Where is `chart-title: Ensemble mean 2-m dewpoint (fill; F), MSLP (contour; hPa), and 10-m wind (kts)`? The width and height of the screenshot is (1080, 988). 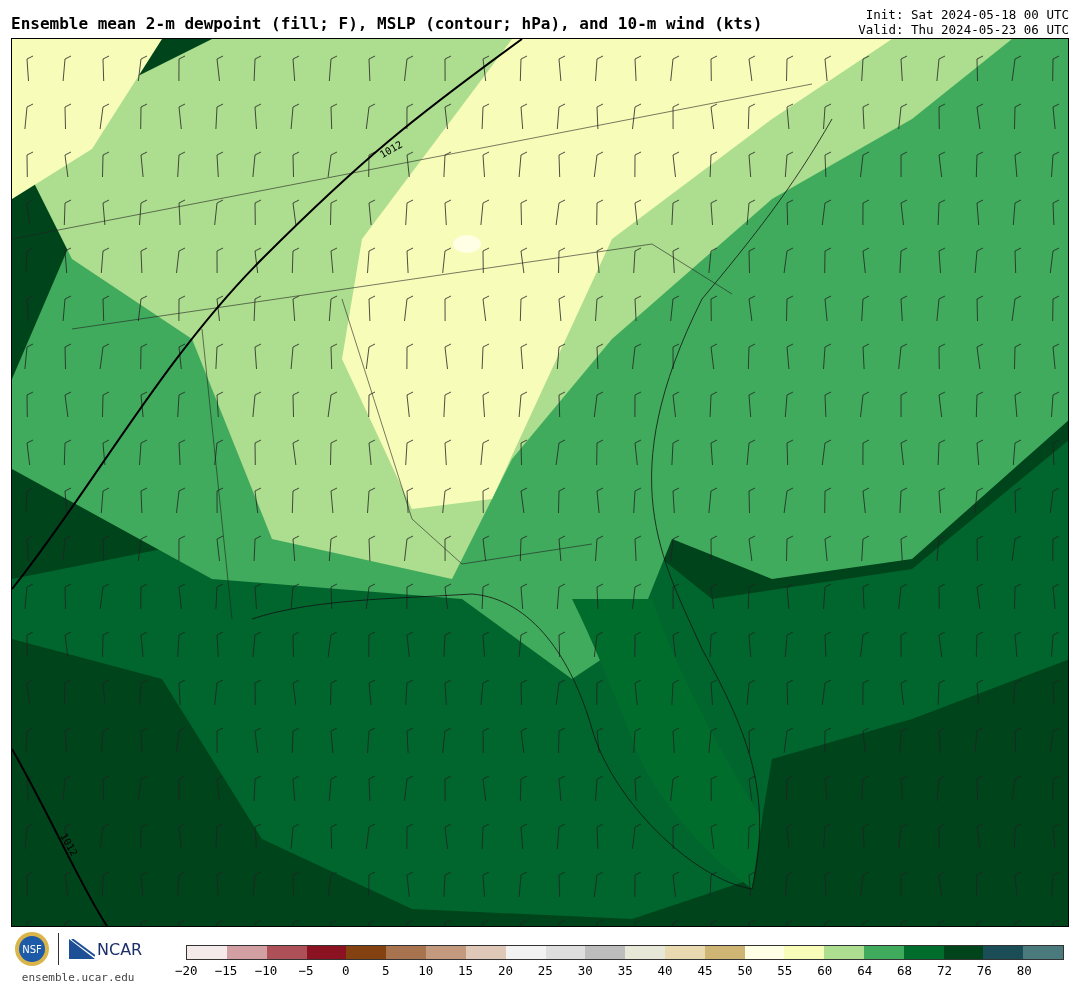 chart-title: Ensemble mean 2-m dewpoint (fill; F), MSLP (contour; hPa), and 10-m wind (kts) is located at coordinates (387, 23).